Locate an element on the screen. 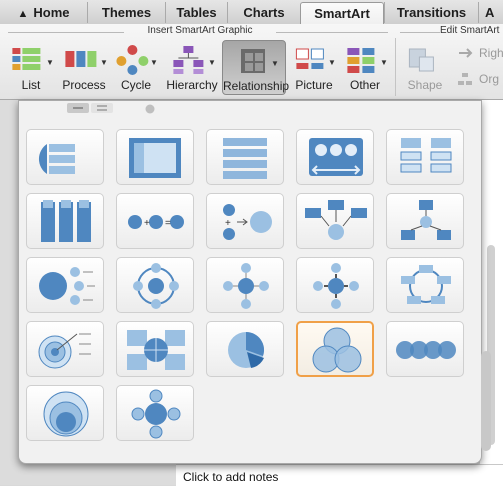 This screenshot has width=503, height=486. picture-layout-icon is located at coordinates (309, 58).